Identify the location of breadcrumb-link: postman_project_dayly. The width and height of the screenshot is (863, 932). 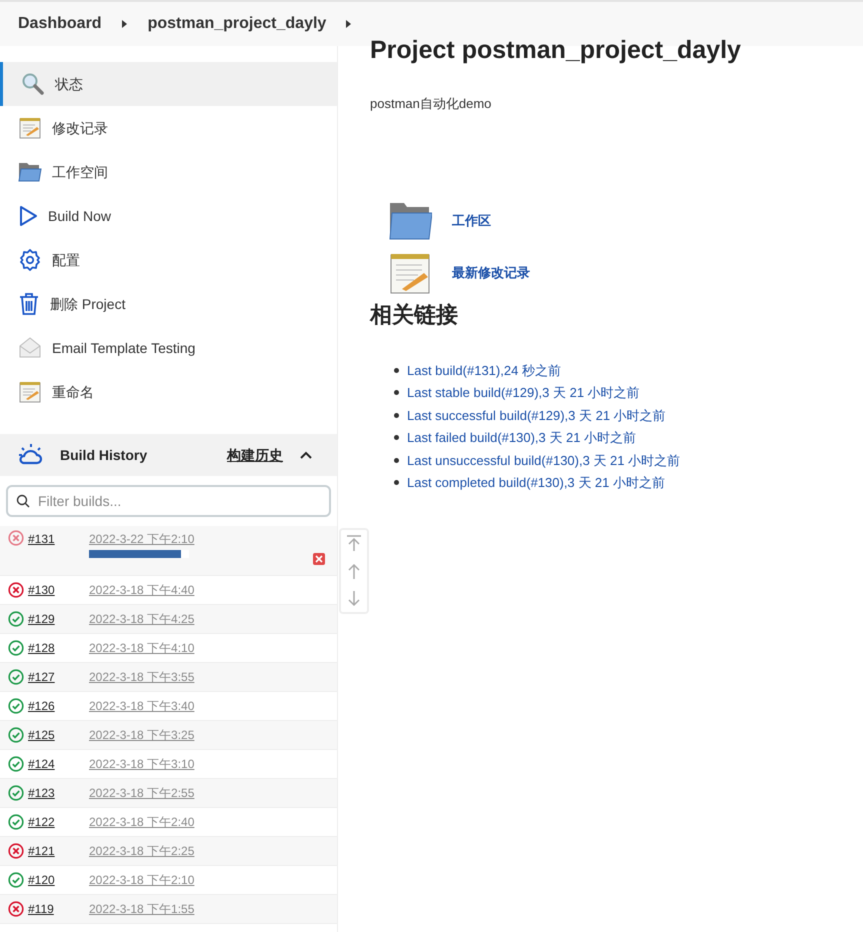
(237, 24).